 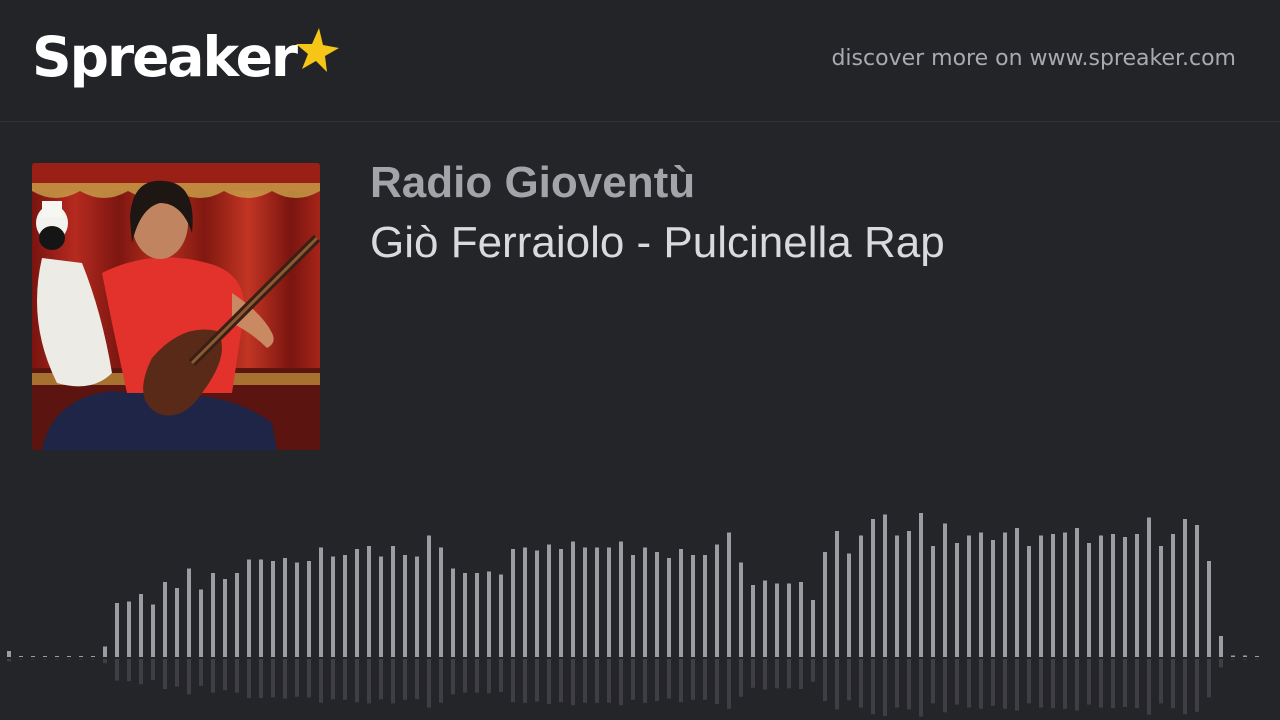 I want to click on logo-wordmark: Spreaker, so click(x=165, y=57).